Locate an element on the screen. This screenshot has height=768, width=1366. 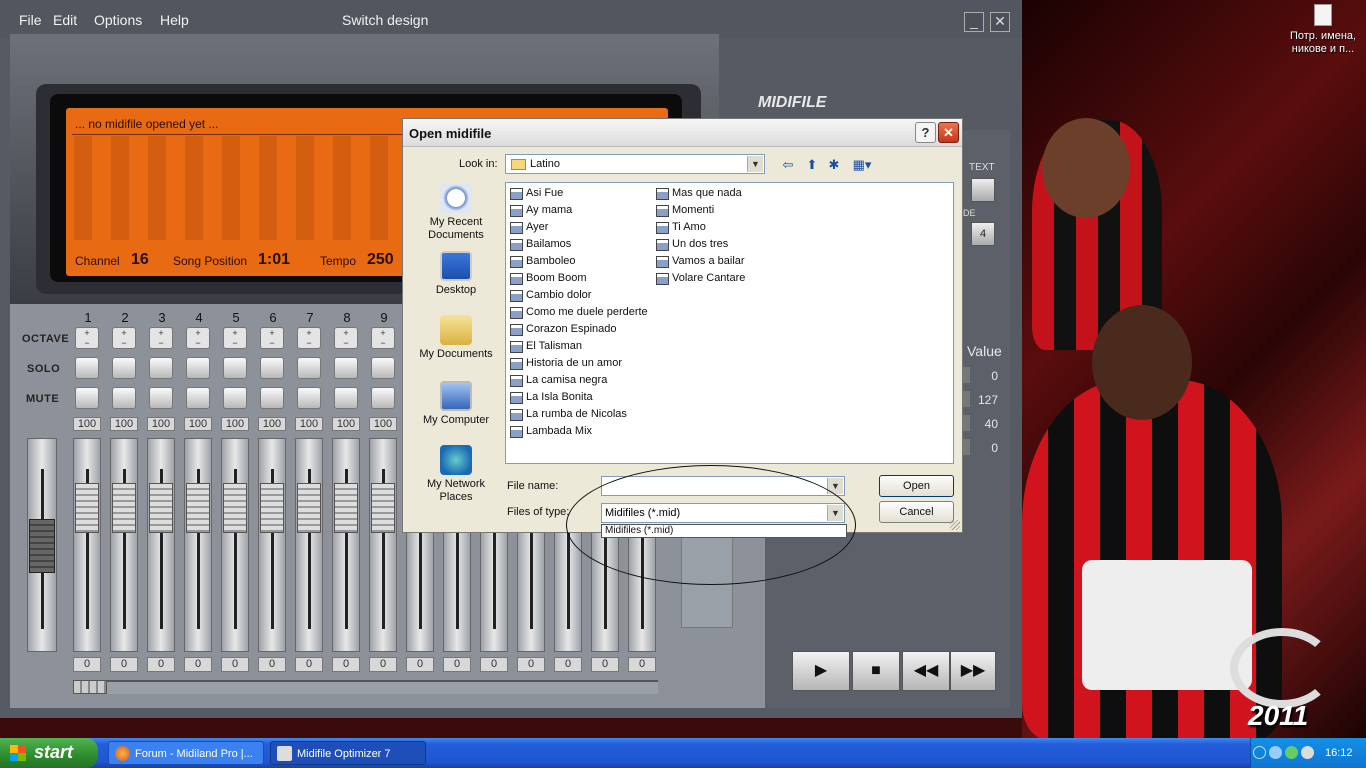
rewind-button: ◀◀ is located at coordinates (926, 671).